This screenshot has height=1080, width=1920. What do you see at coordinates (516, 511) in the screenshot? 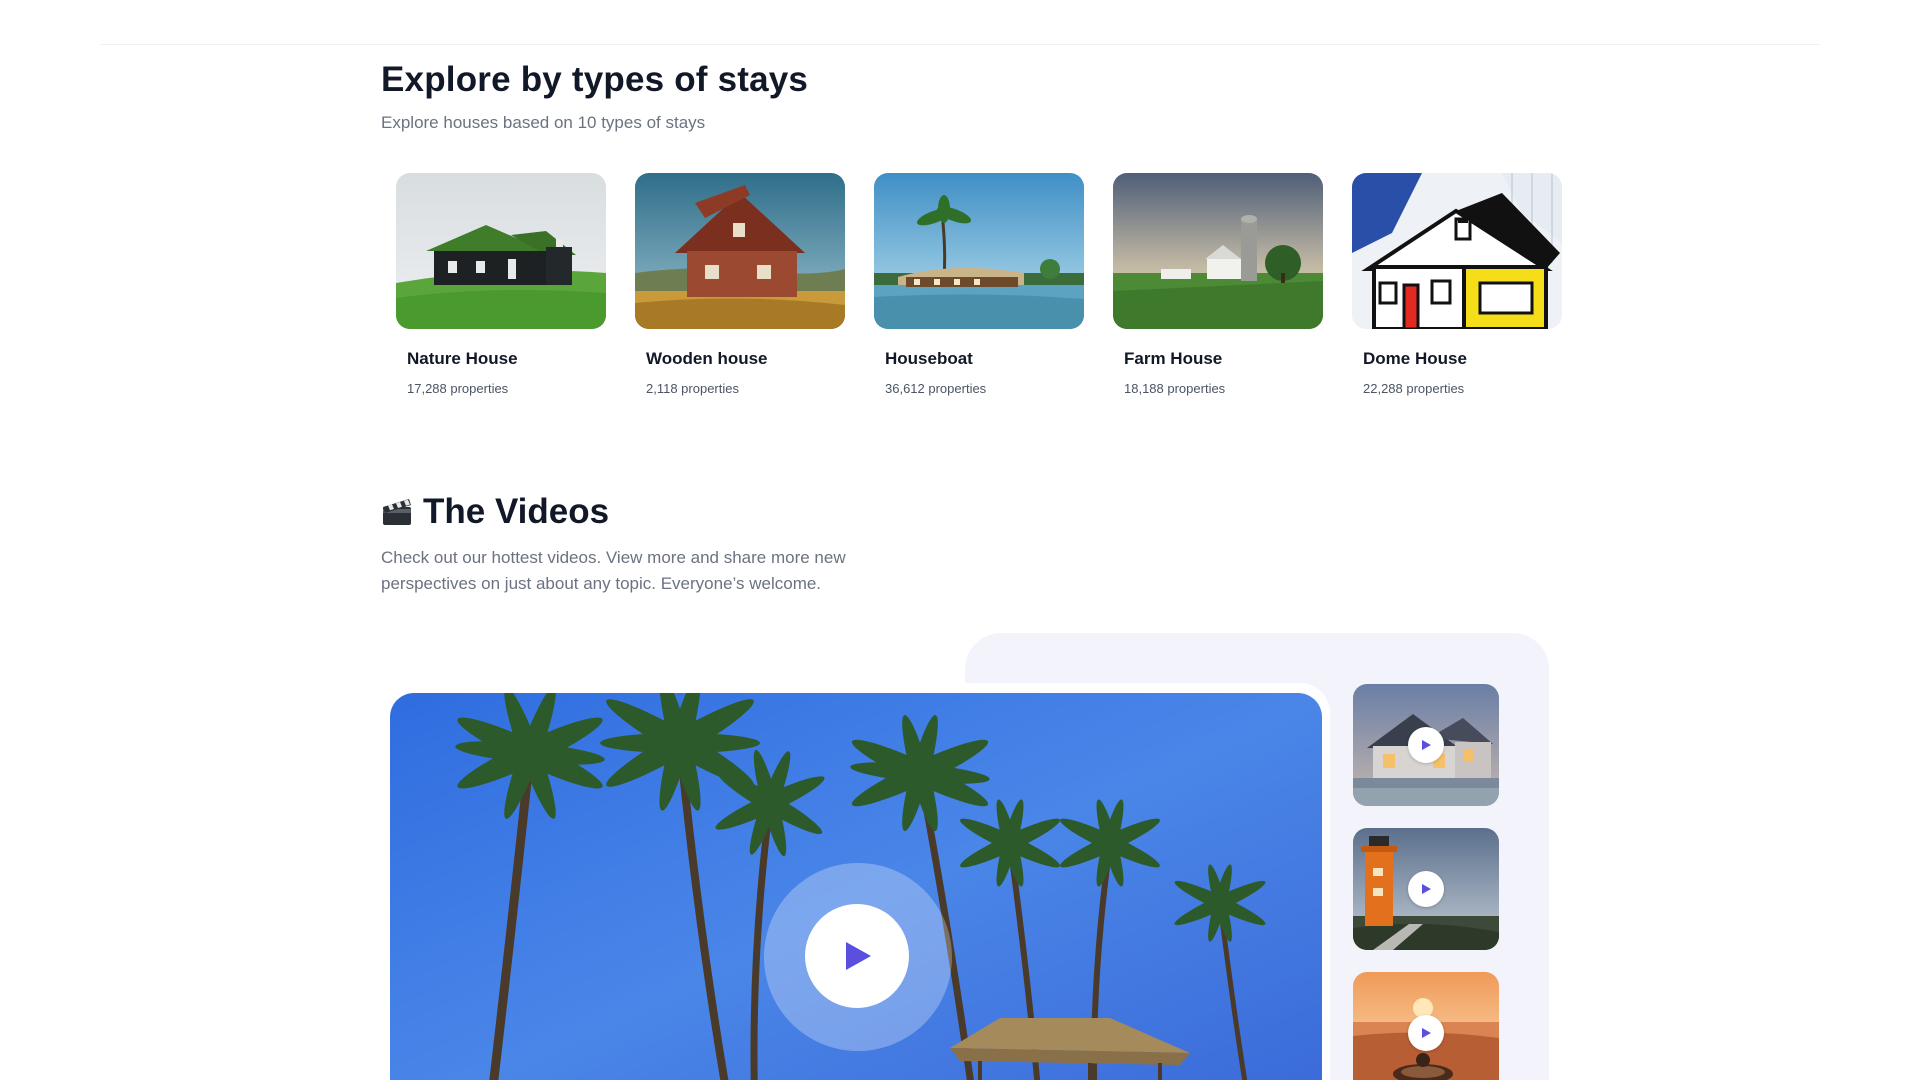
I see `videos-section-title: The Videos` at bounding box center [516, 511].